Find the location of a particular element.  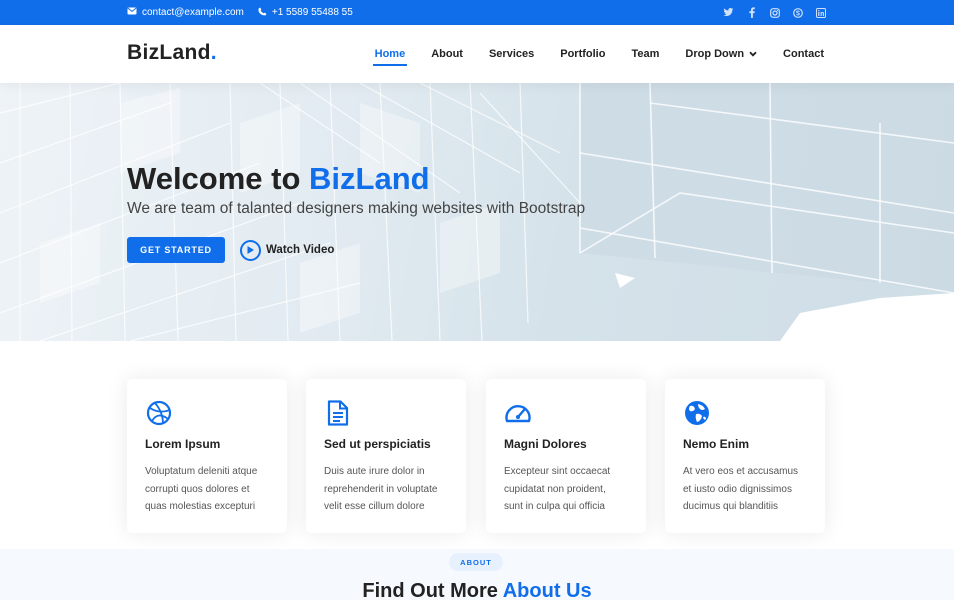

service-title: Lorem Ipsum is located at coordinates (183, 444).